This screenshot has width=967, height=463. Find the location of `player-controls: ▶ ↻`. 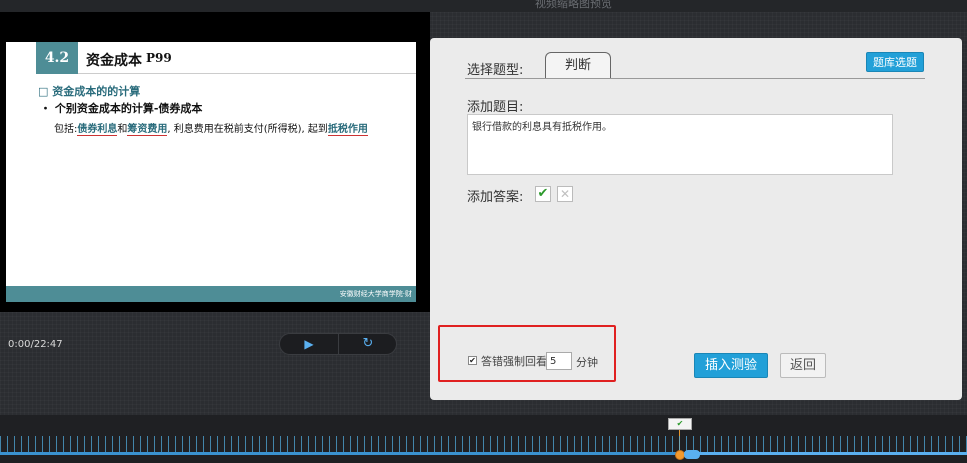

player-controls: ▶ ↻ is located at coordinates (338, 344).